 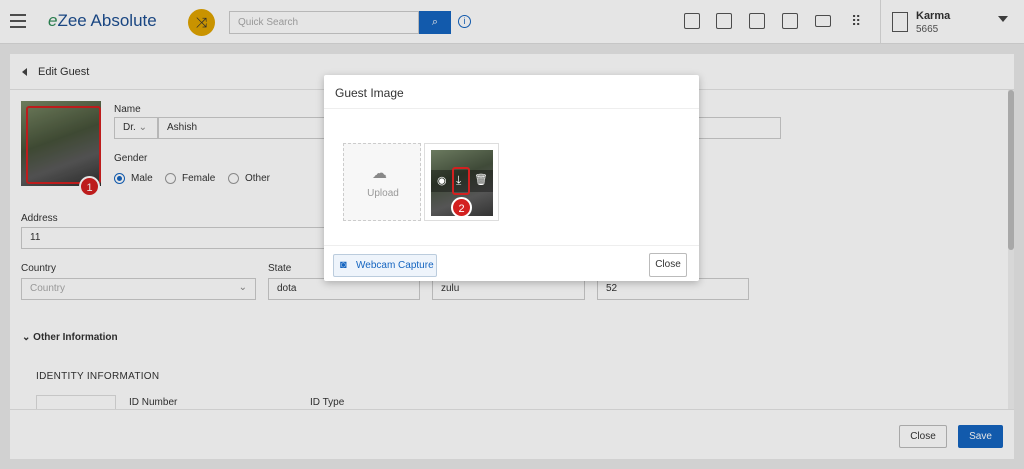 What do you see at coordinates (461, 181) in the screenshot?
I see `highlight-box` at bounding box center [461, 181].